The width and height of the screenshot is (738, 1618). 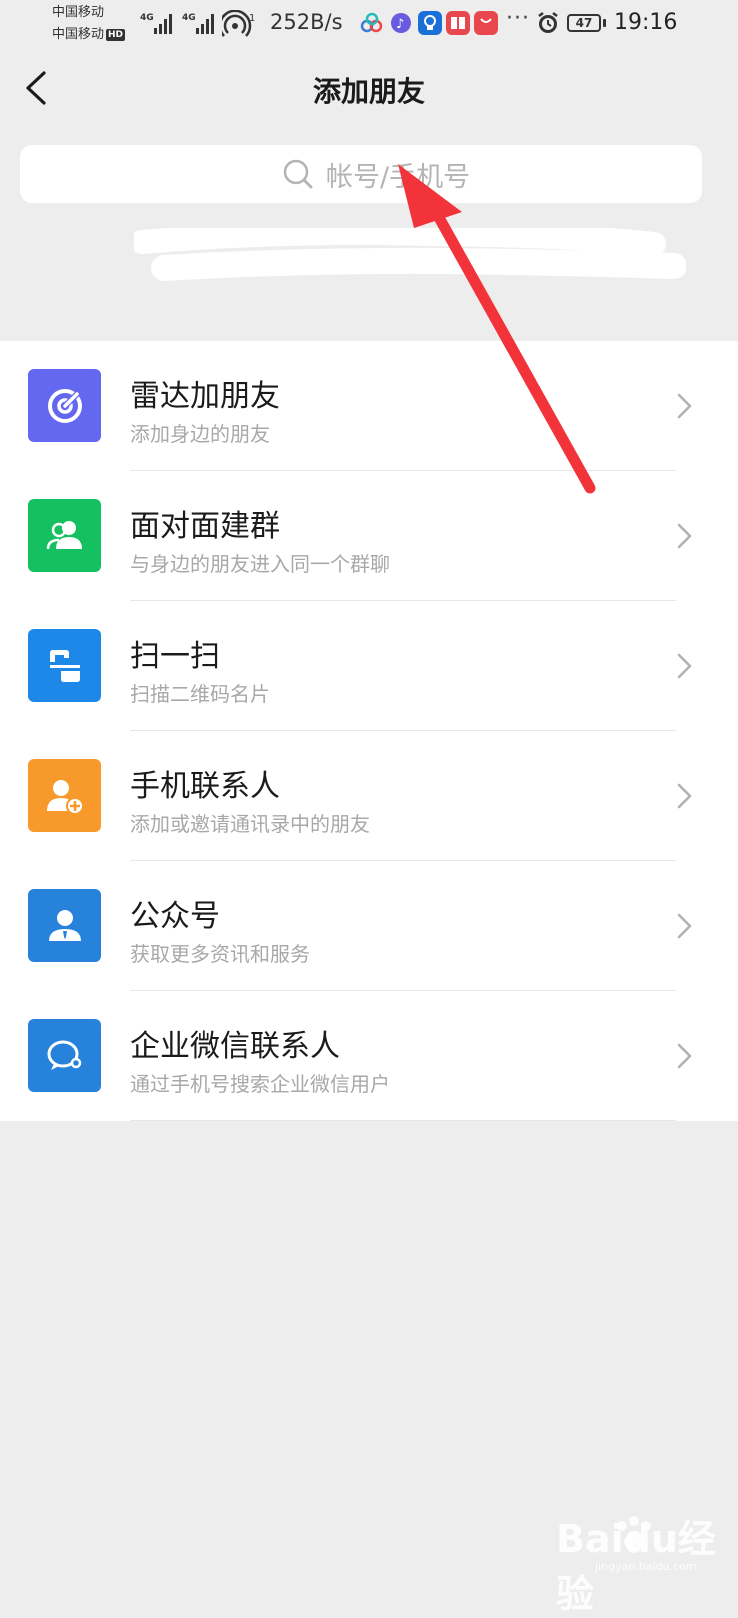 I want to click on watermark-subtext: jingyan.baidu.com, so click(x=646, y=1566).